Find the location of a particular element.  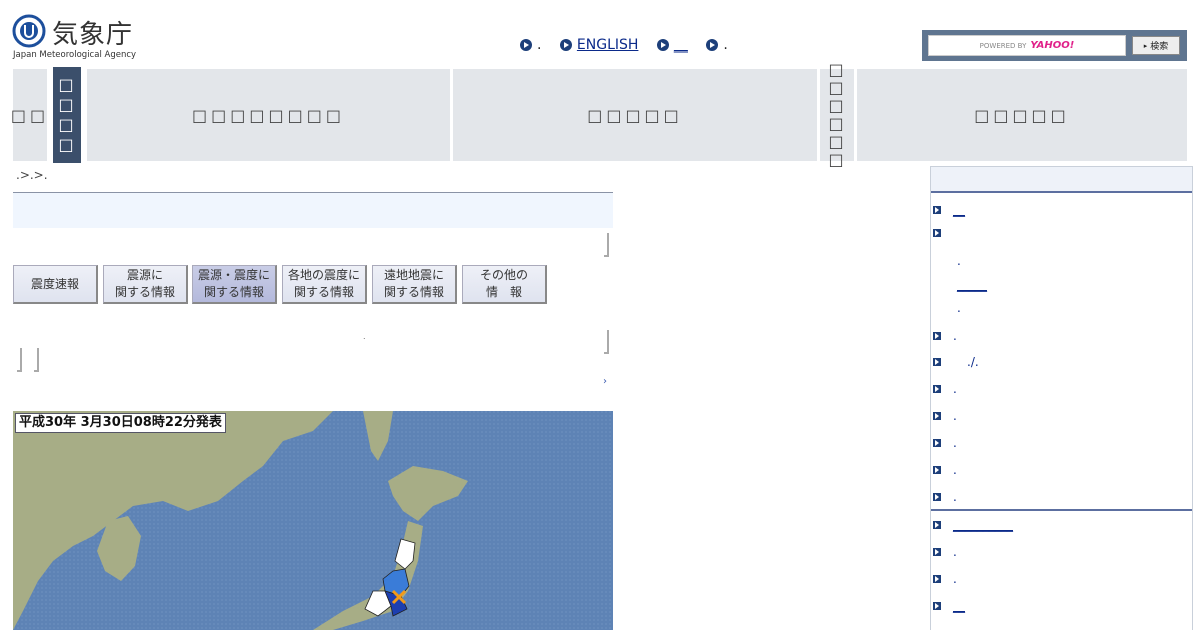

sidebar-subitem-1: . is located at coordinates (959, 261).